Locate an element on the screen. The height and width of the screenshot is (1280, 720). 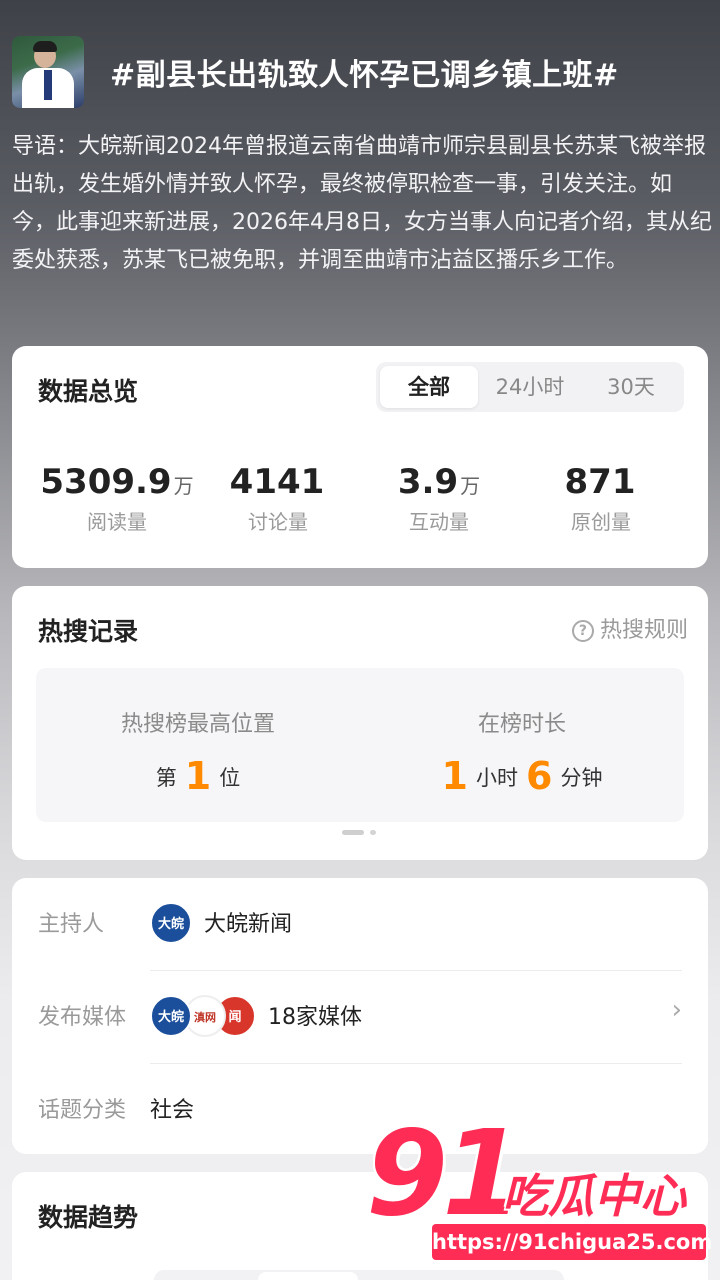
hot-search-rules-link: ? 热搜规则 is located at coordinates (629, 628).